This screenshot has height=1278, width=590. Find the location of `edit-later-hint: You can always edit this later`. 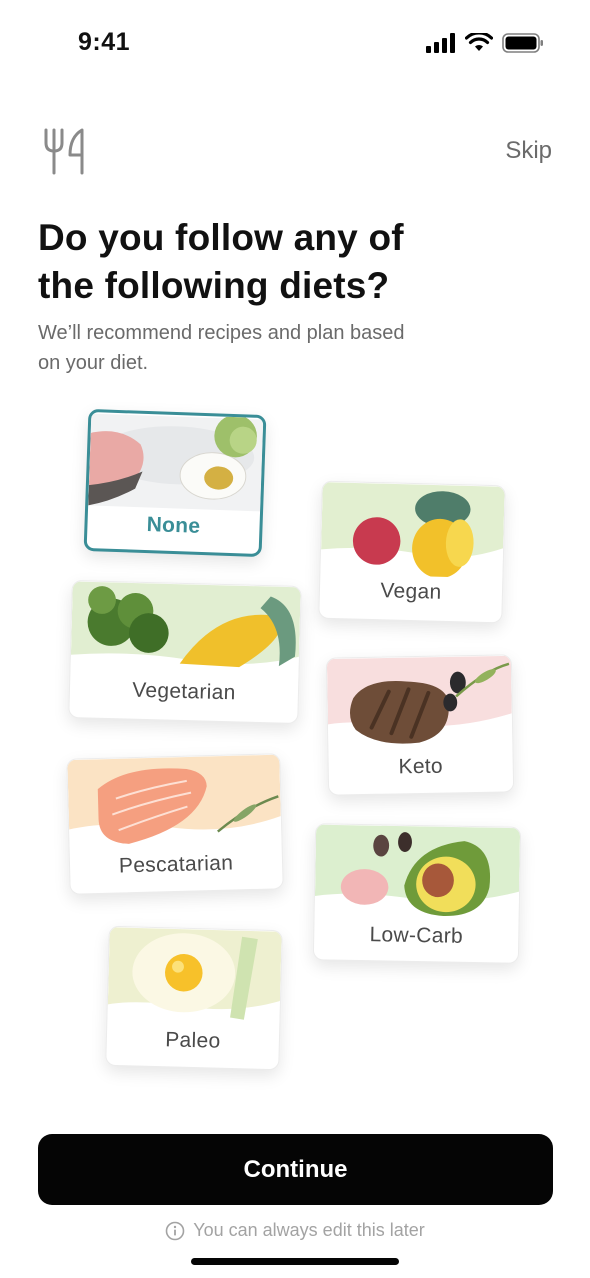

edit-later-hint: You can always edit this later is located at coordinates (295, 1230).